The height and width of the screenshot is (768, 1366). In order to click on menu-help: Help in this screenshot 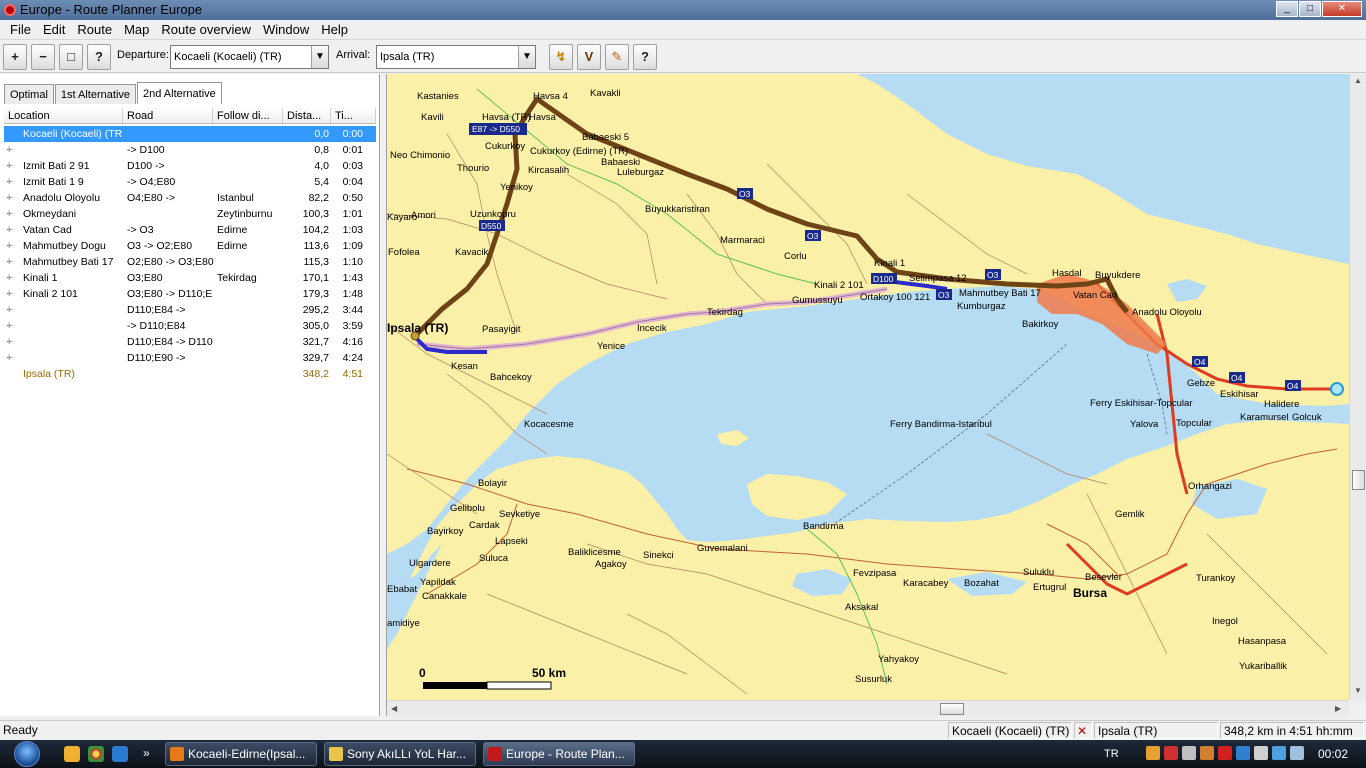, I will do `click(334, 30)`.